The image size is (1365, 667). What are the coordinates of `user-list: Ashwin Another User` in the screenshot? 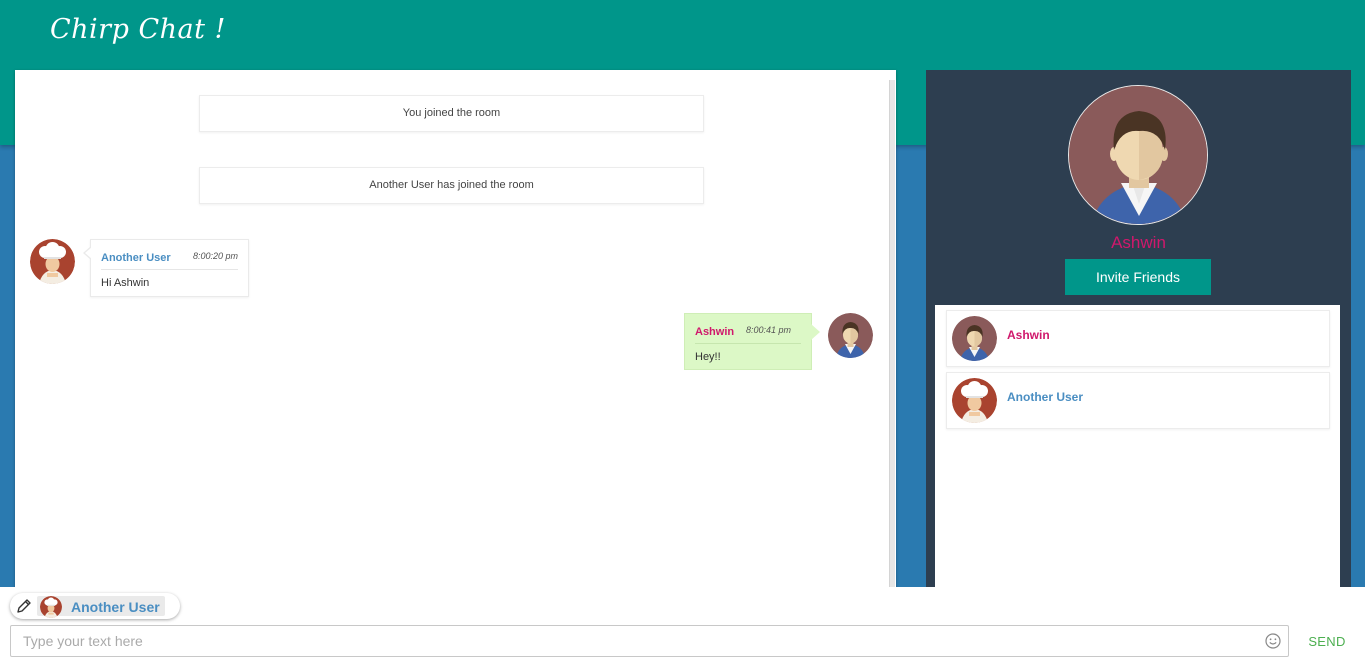 It's located at (1137, 447).